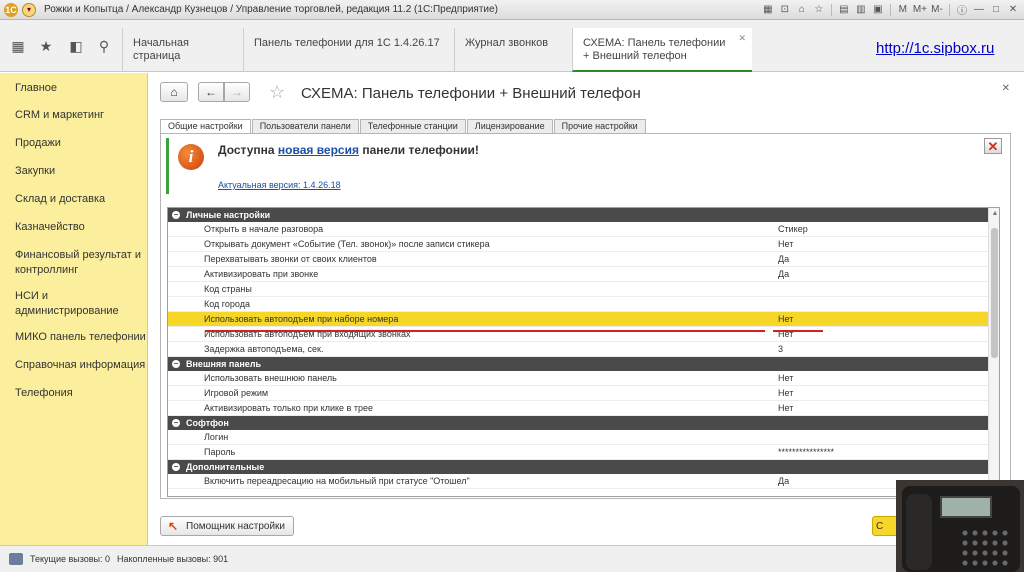  Describe the element at coordinates (985, 548) in the screenshot. I see `phone-keypad` at that location.